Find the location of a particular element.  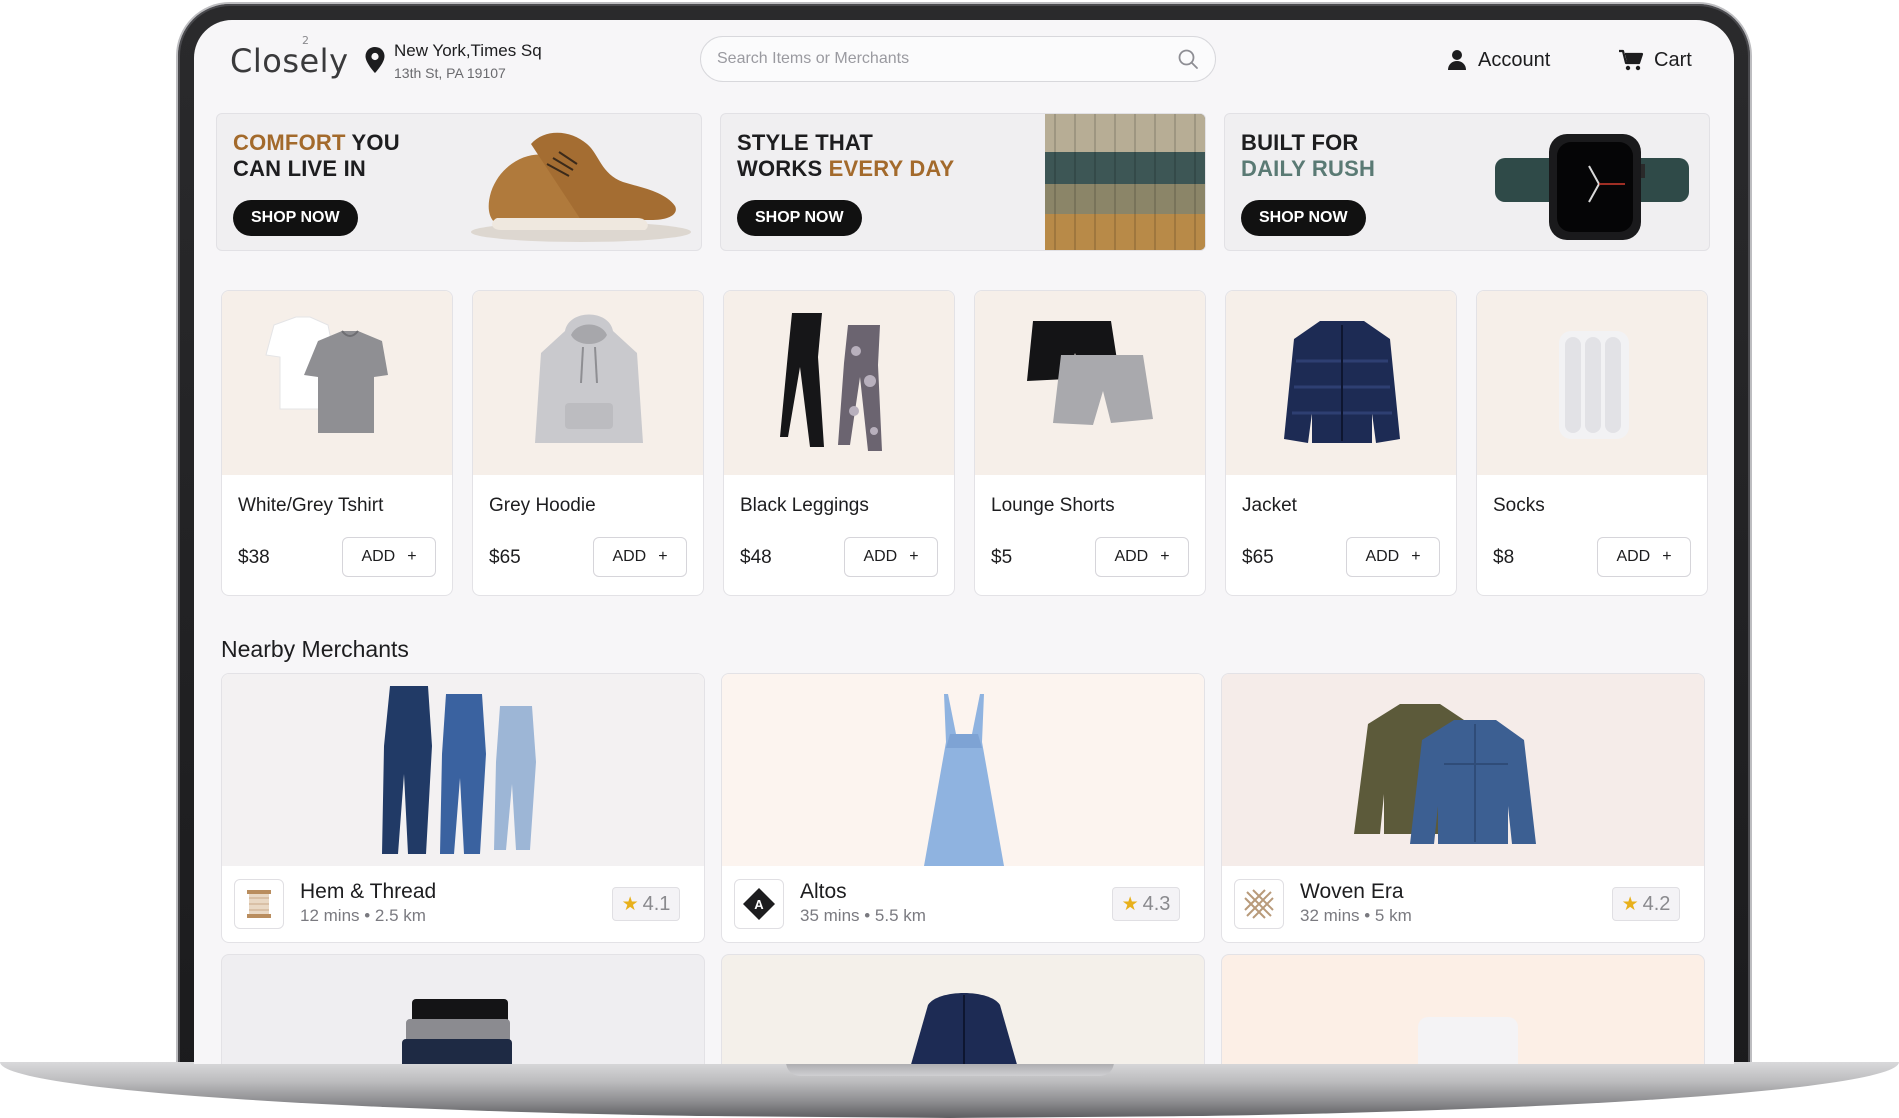

rating-badge: ★ 4.3 is located at coordinates (1146, 904).